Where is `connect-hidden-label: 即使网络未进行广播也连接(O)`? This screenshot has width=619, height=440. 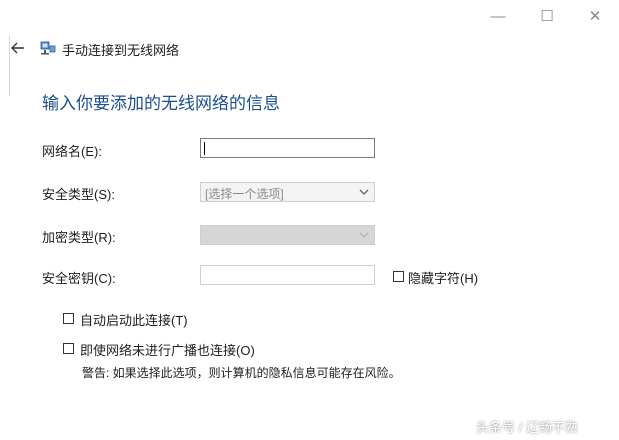
connect-hidden-label: 即使网络未进行广播也连接(O) is located at coordinates (167, 350).